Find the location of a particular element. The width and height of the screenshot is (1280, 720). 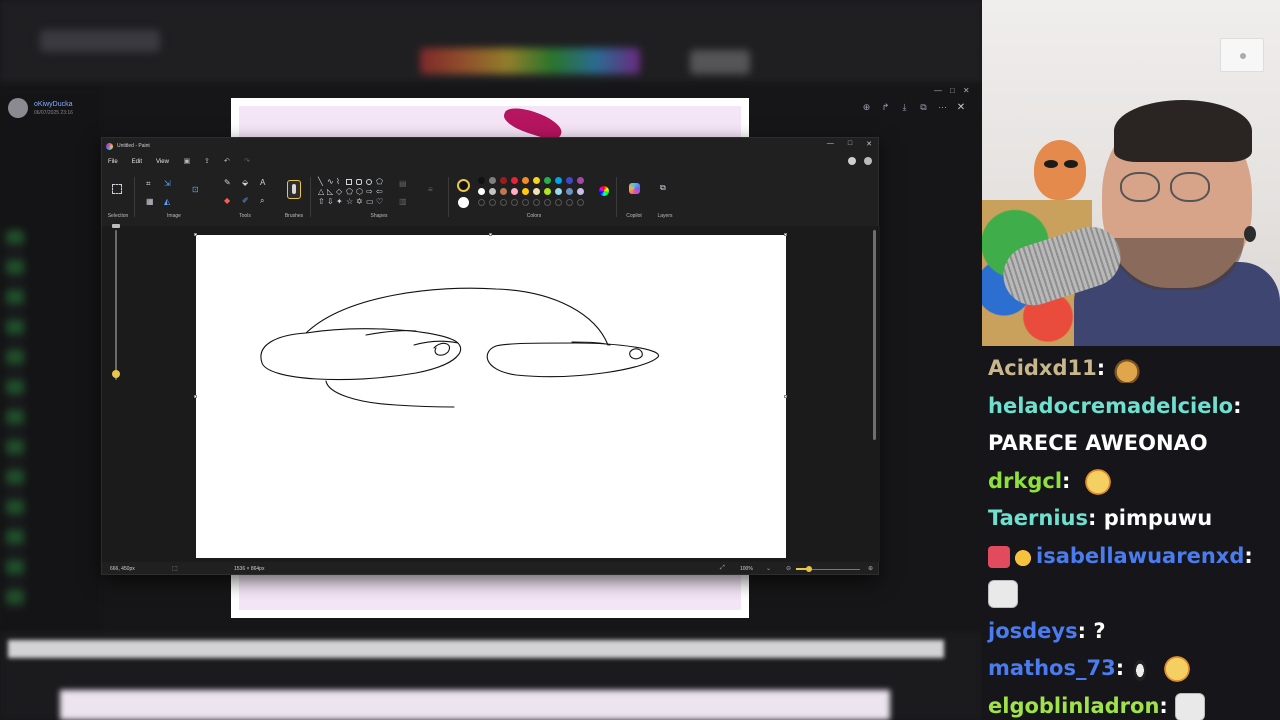

primary-color is located at coordinates (463, 185).